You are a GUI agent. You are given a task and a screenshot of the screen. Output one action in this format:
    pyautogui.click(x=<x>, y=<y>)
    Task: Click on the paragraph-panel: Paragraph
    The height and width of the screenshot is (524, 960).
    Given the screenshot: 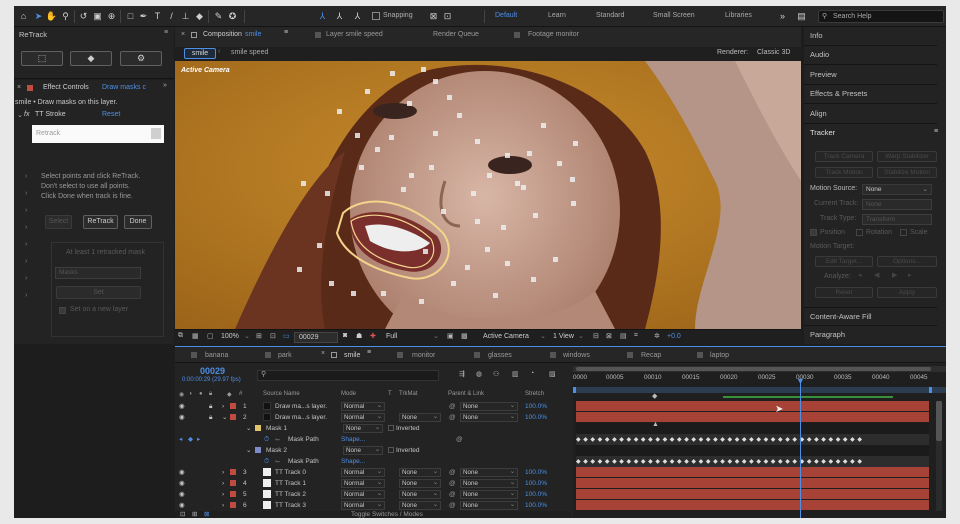 What is the action you would take?
    pyautogui.click(x=870, y=335)
    